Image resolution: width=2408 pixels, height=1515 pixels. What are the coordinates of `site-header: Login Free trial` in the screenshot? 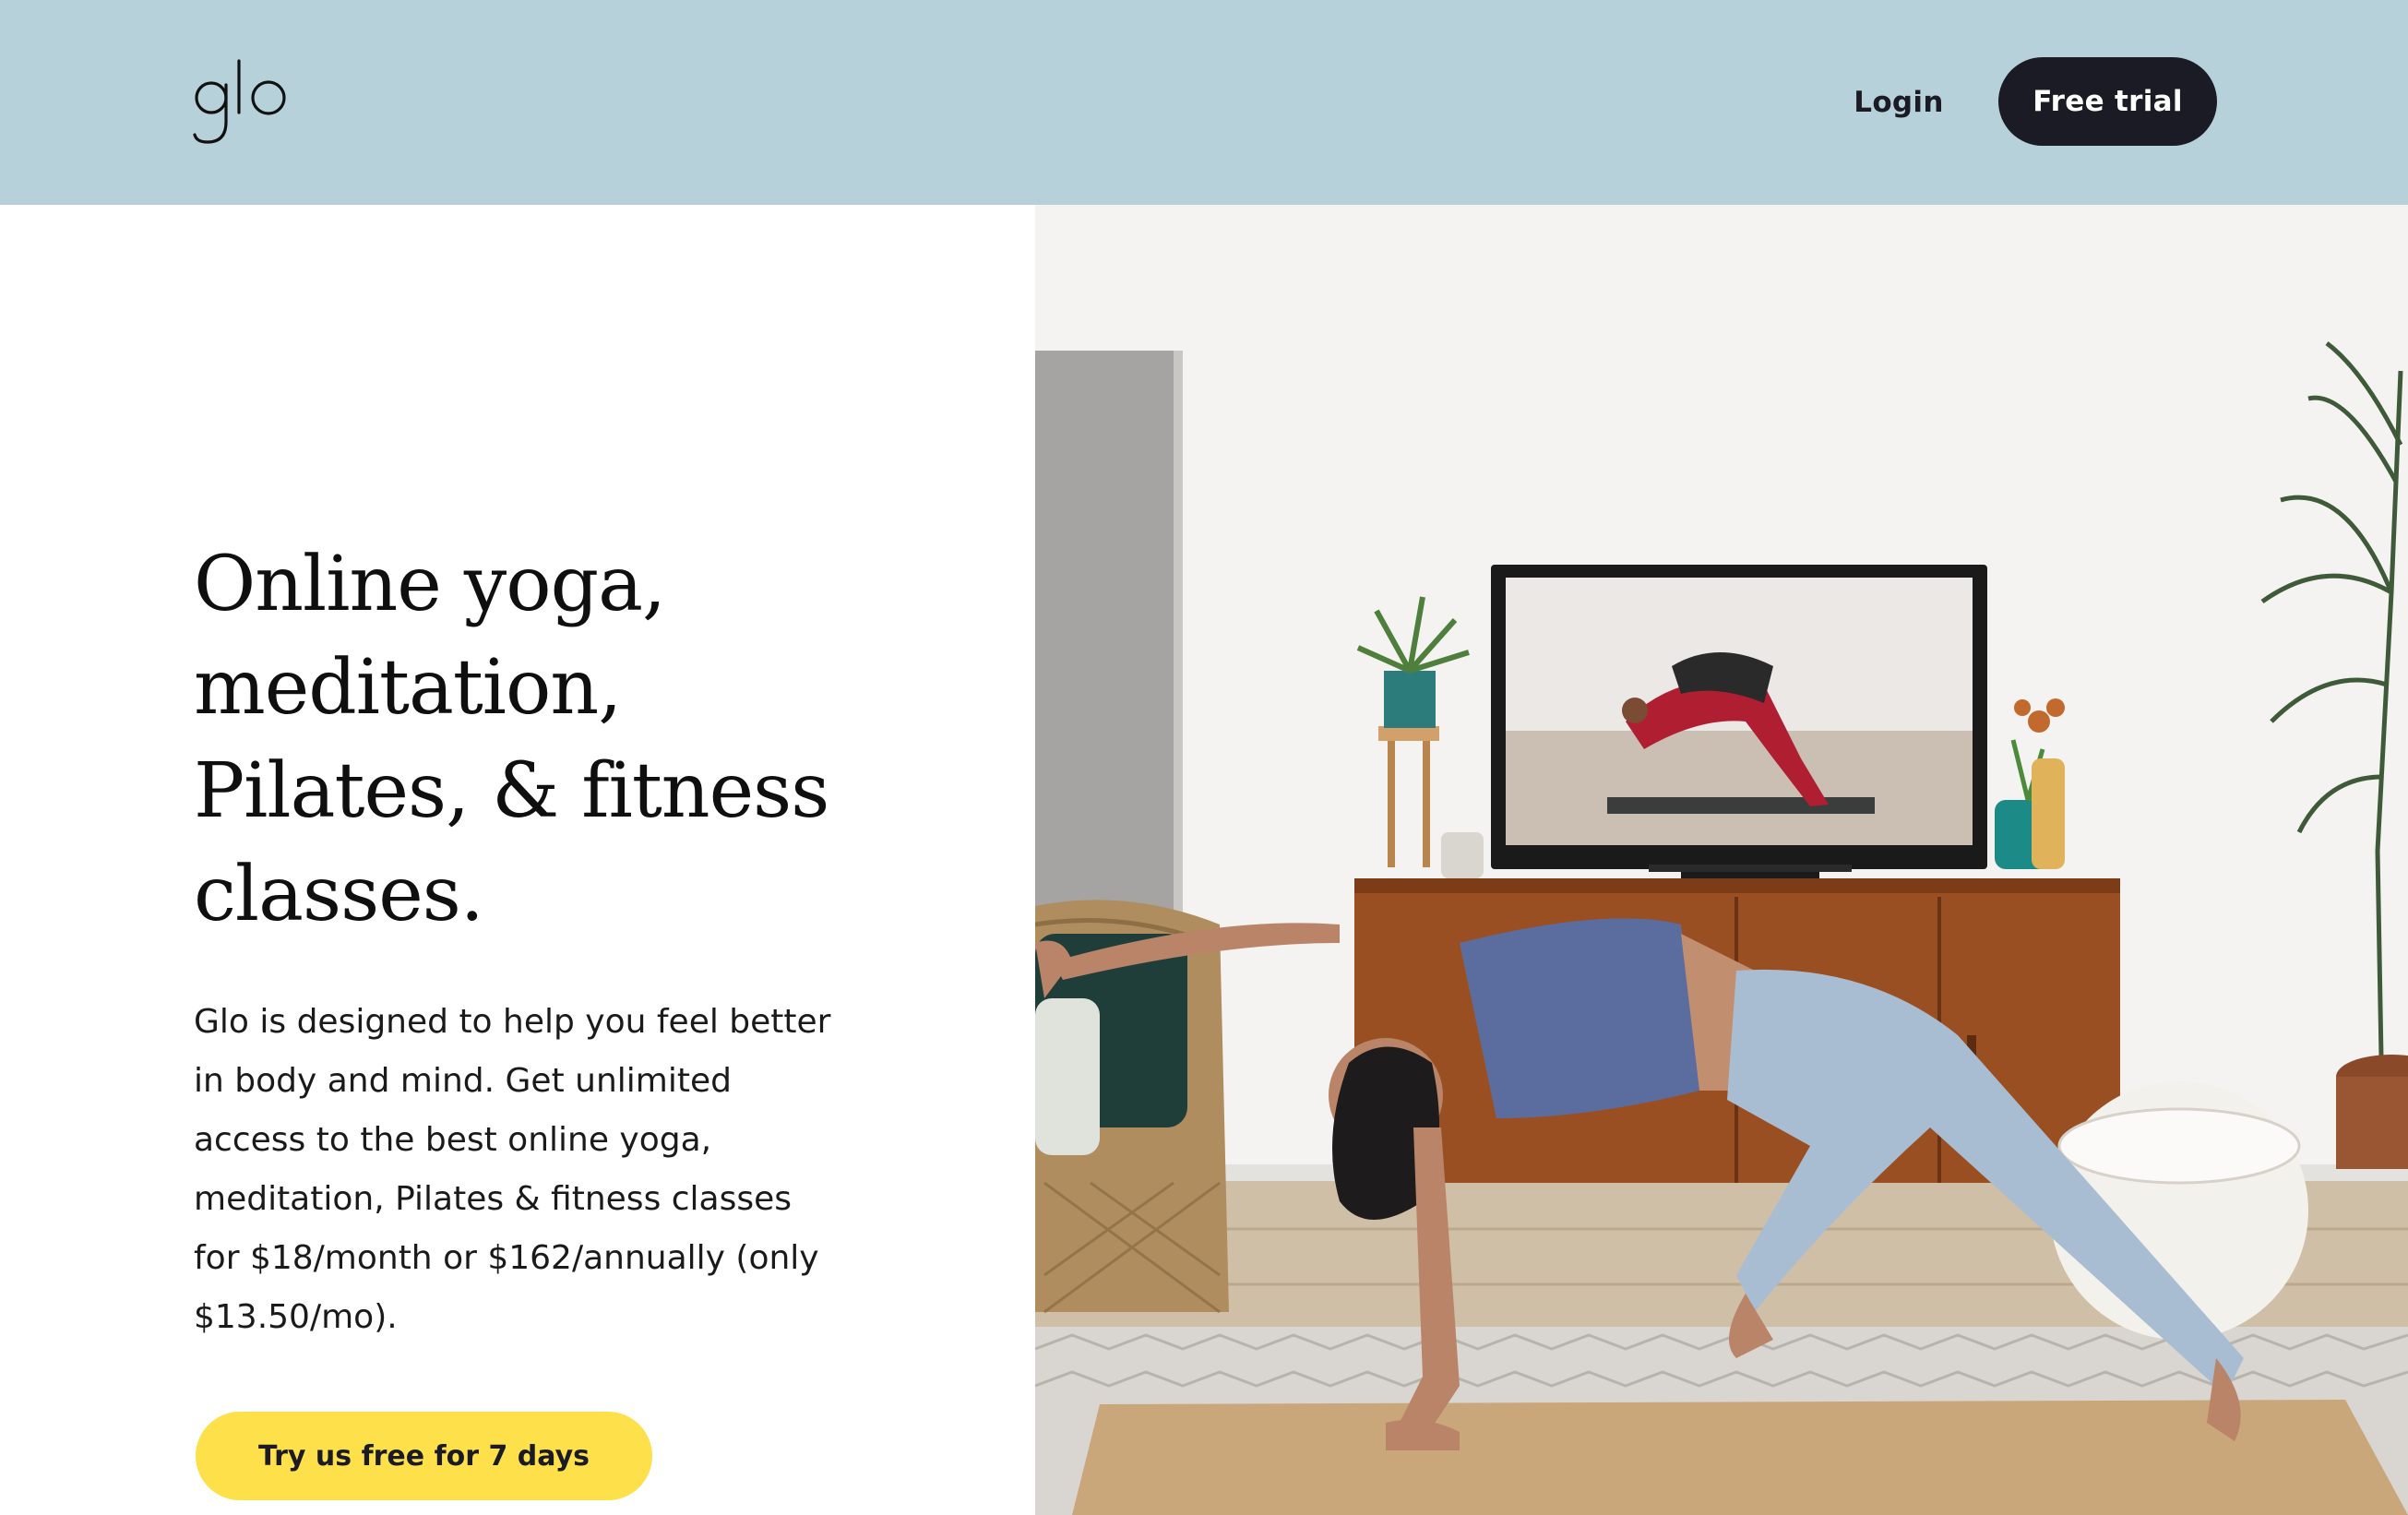 It's located at (1204, 102).